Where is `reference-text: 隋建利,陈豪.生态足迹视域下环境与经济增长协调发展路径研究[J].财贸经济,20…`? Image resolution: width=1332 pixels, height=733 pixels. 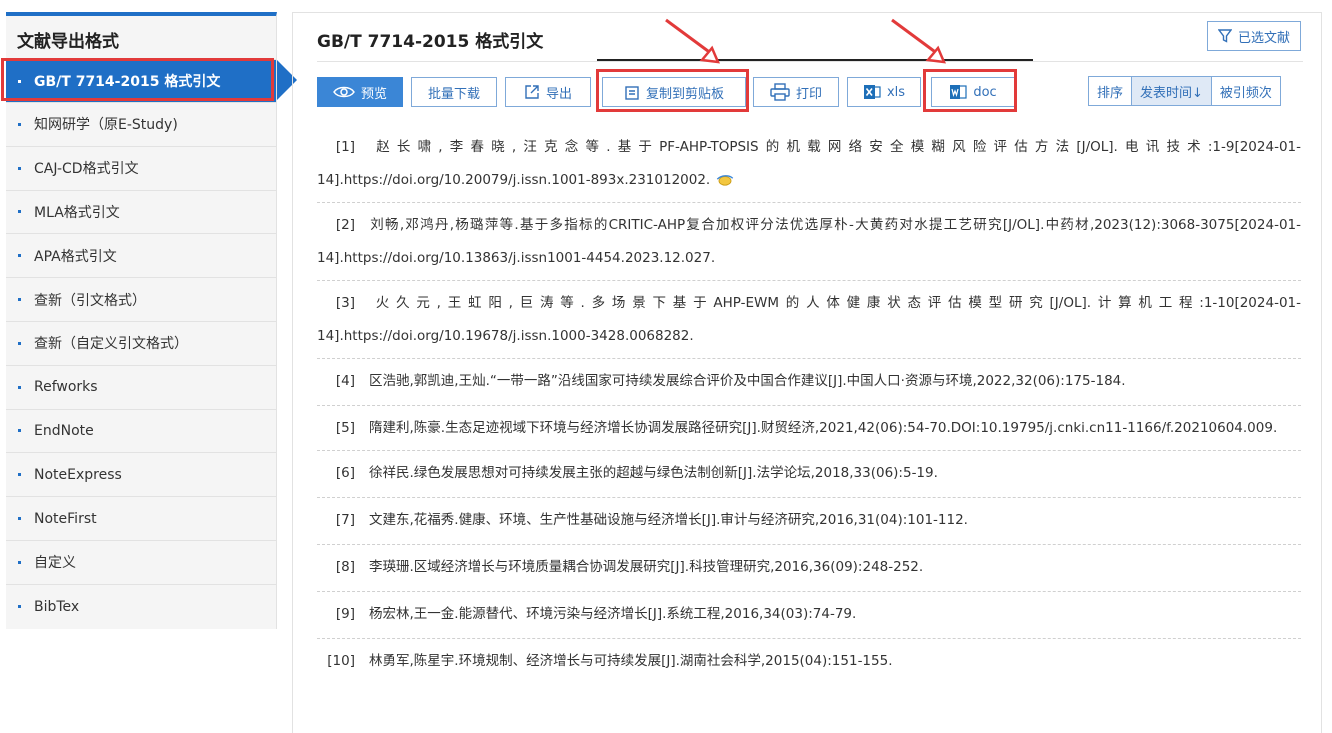 reference-text: 隋建利,陈豪.生态足迹视域下环境与经济增长协调发展路径研究[J].财贸经济,20… is located at coordinates (823, 428).